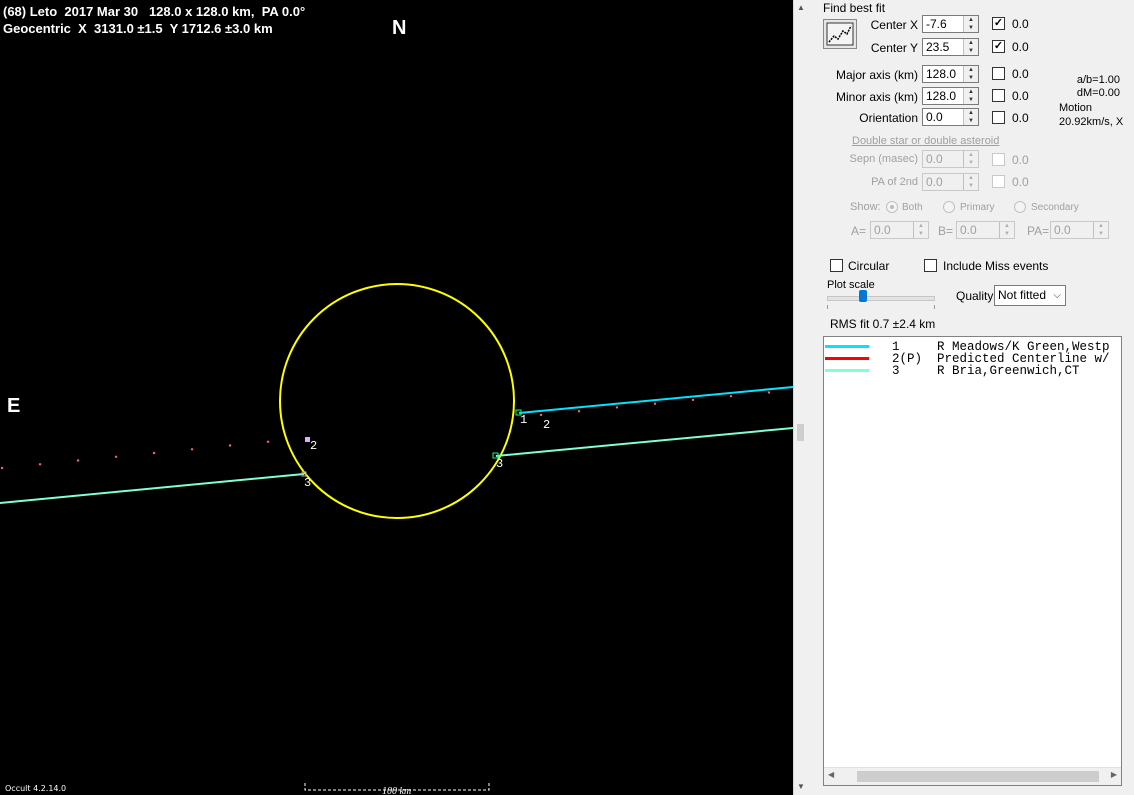 The image size is (1134, 795). What do you see at coordinates (1057, 295) in the screenshot?
I see `chevron-down-icon: ⌵` at bounding box center [1057, 295].